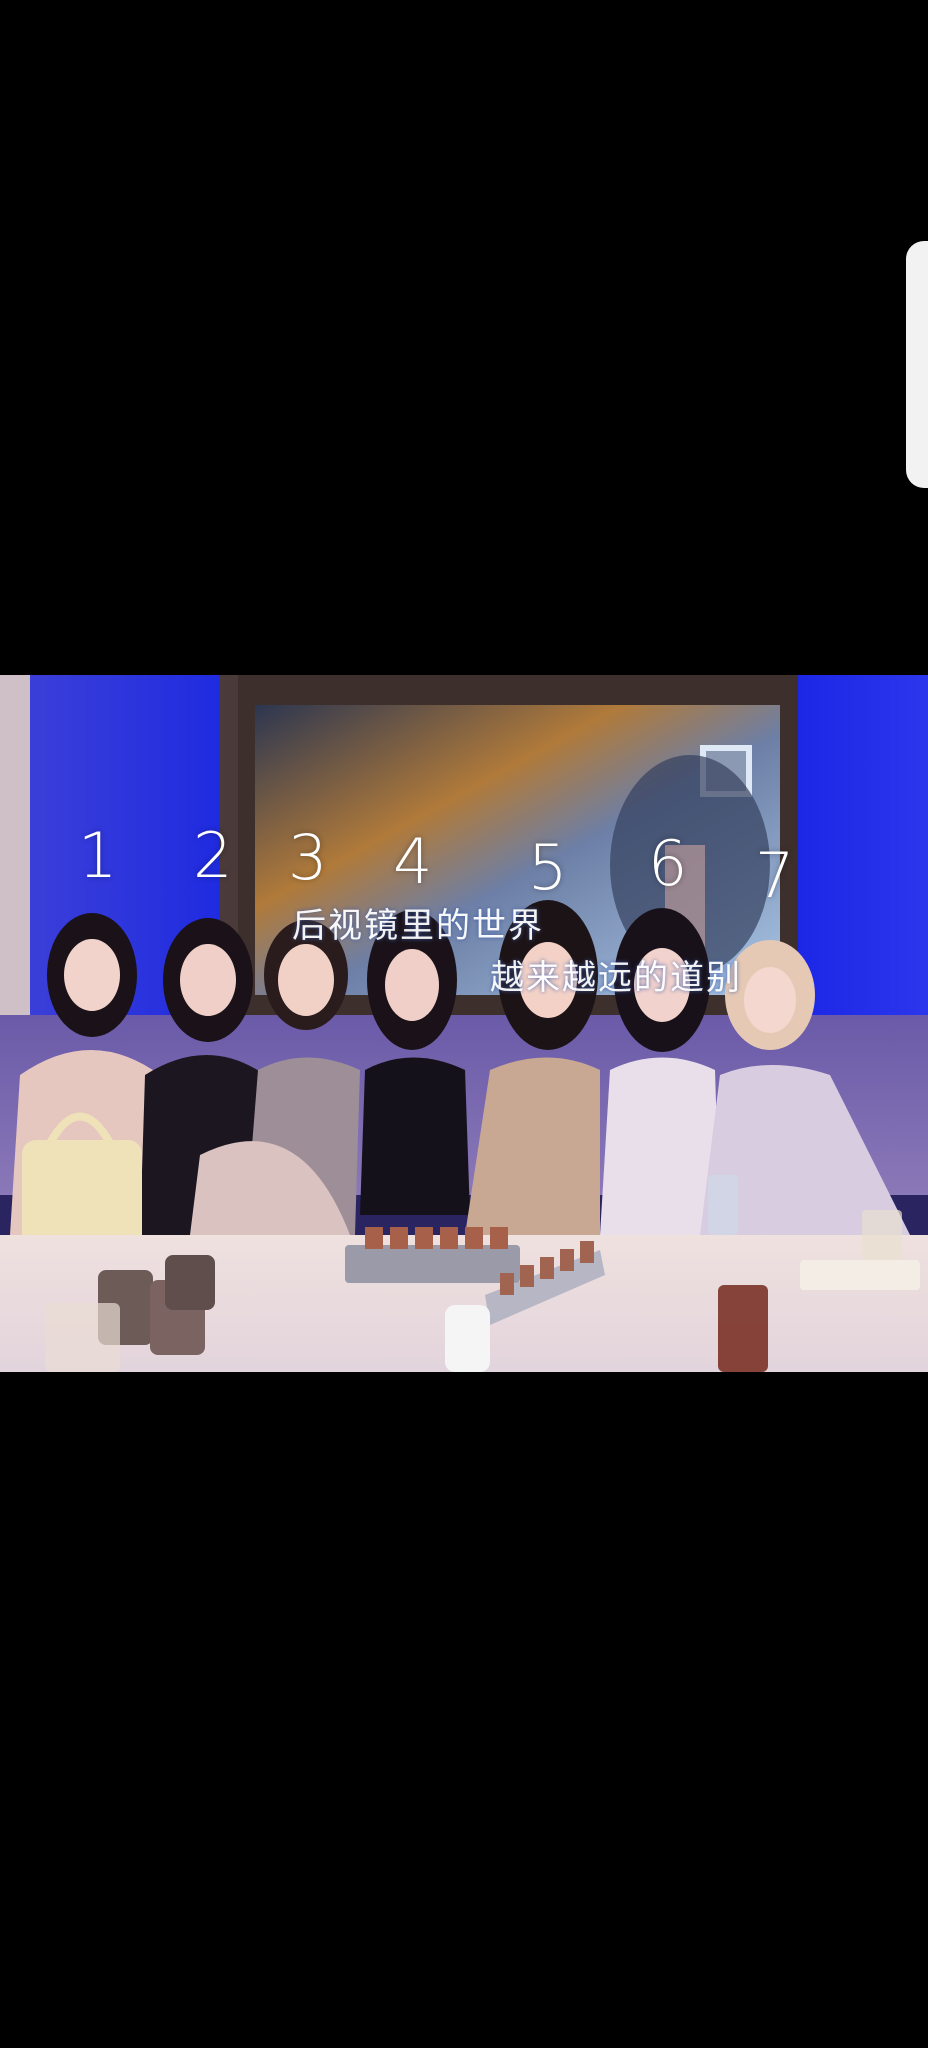 The height and width of the screenshot is (2048, 928). Describe the element at coordinates (418, 926) in the screenshot. I see `tv-lyric-line-1: 后视镜里的世界` at that location.